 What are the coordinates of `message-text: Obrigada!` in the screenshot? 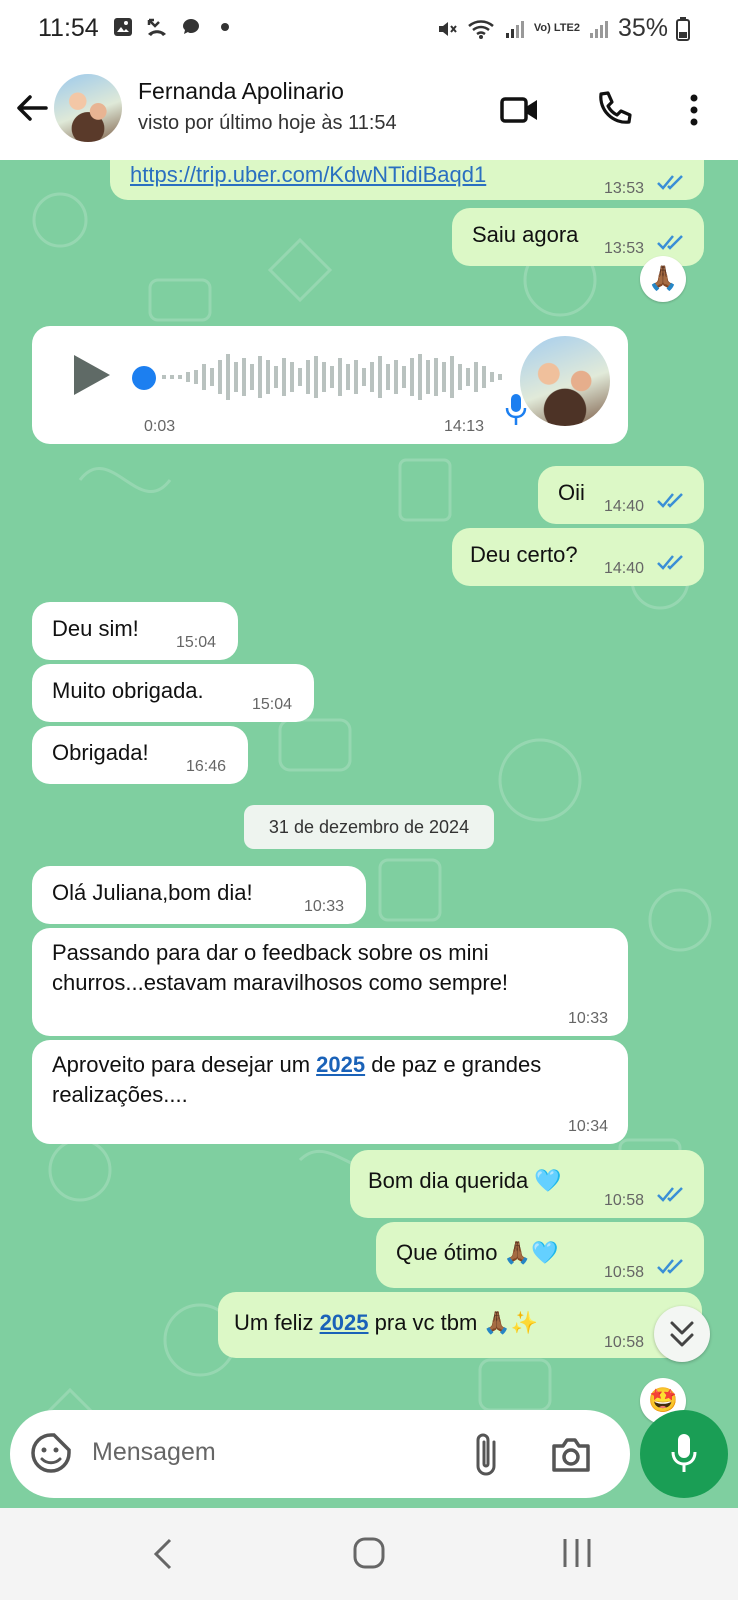 It's located at (100, 752).